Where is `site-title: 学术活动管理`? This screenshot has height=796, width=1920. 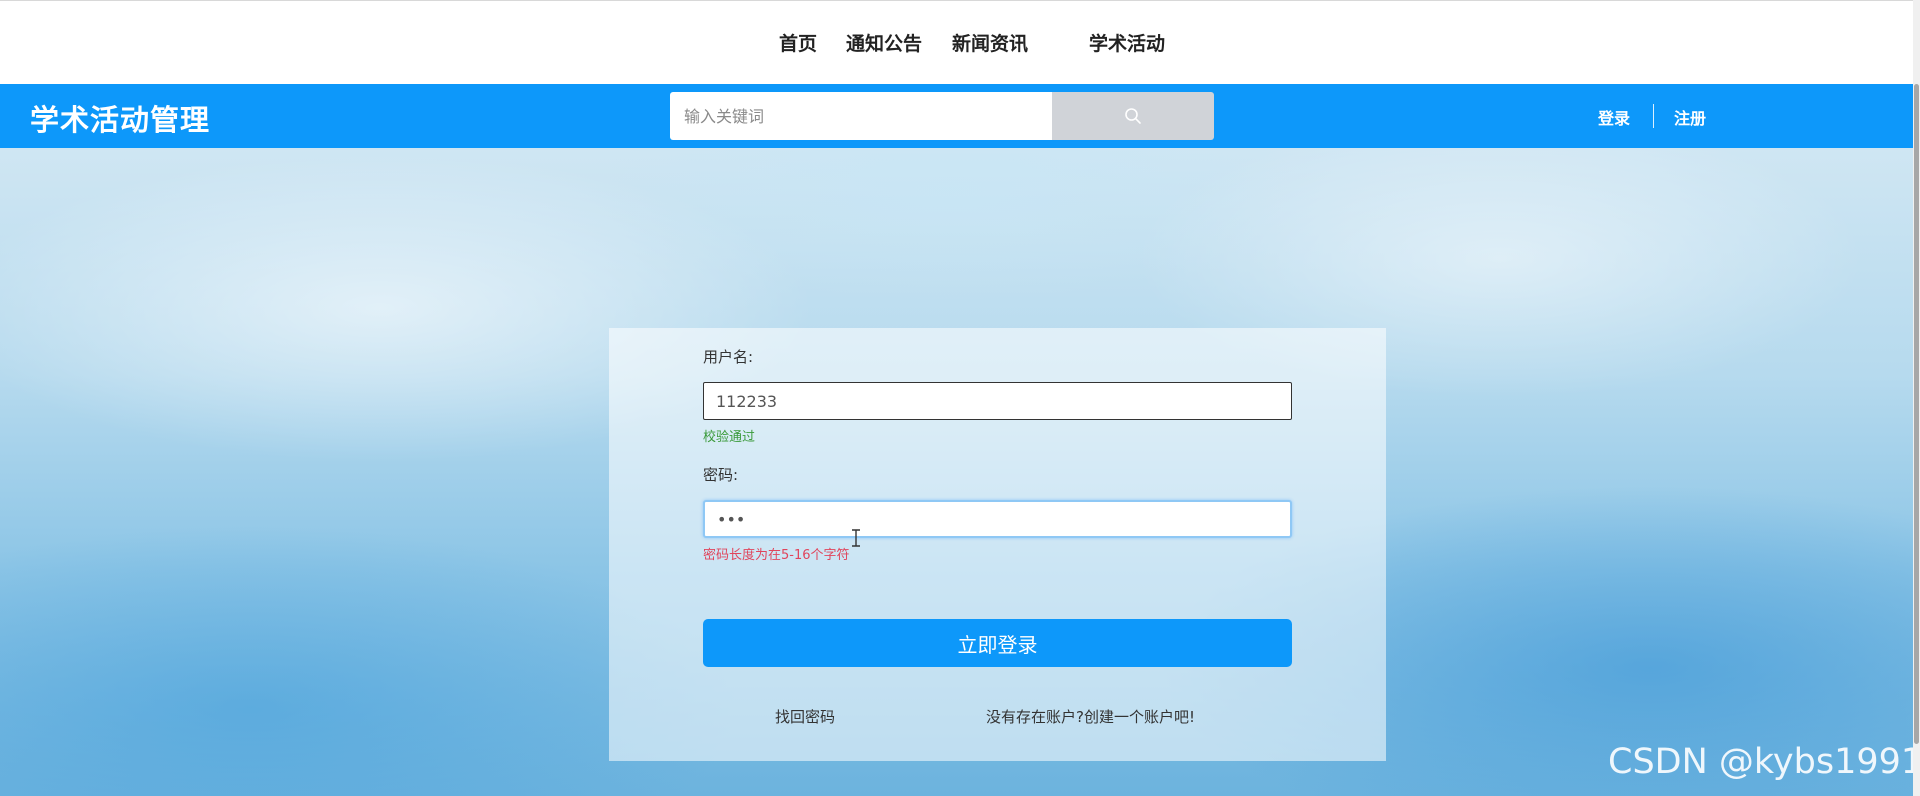 site-title: 学术活动管理 is located at coordinates (120, 120).